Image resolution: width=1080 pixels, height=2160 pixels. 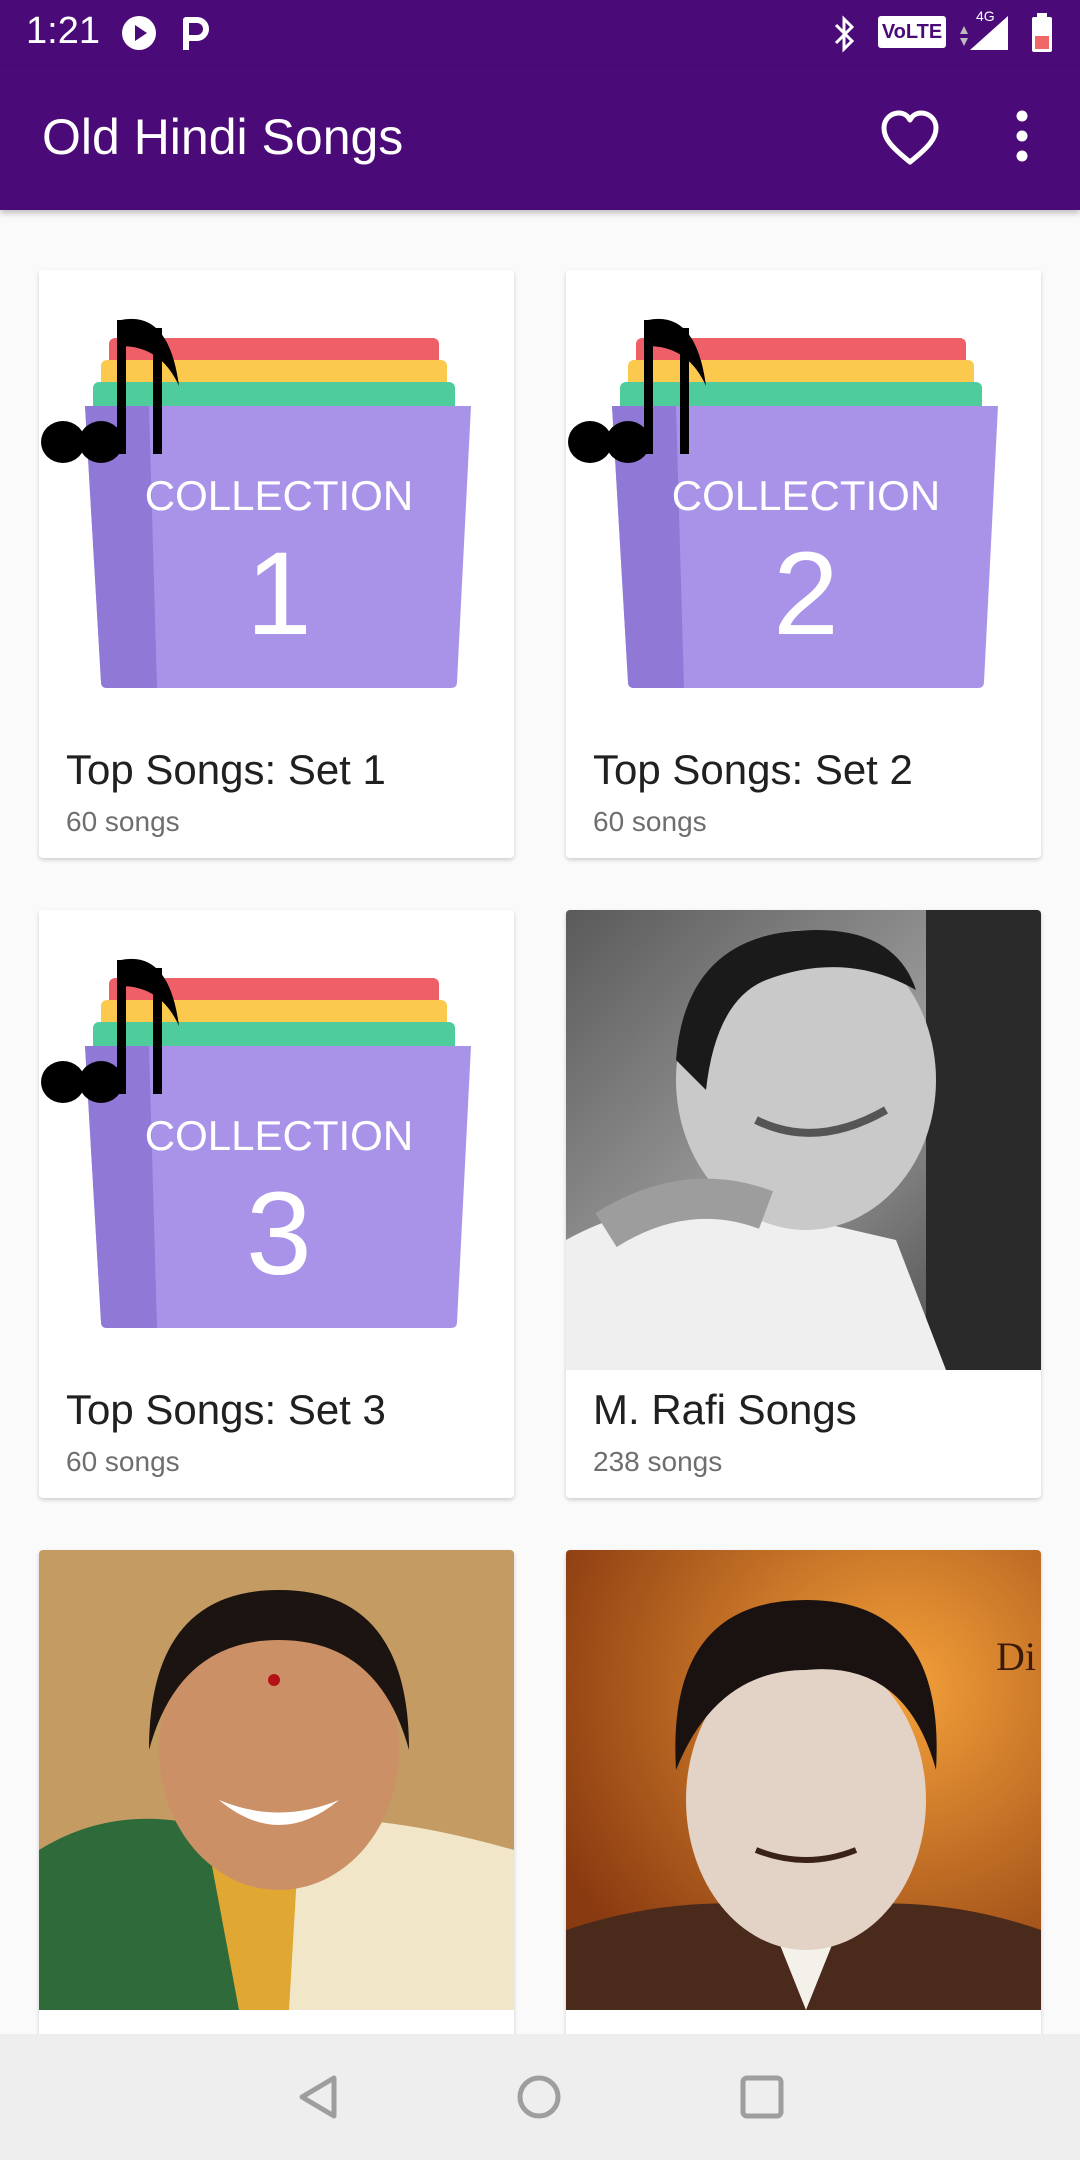 I want to click on collection-art: COLLECTION 3, so click(x=276, y=1140).